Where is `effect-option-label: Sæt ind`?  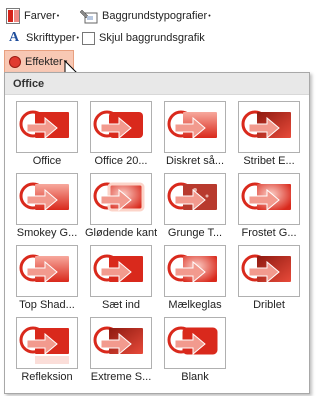 effect-option-label: Sæt ind is located at coordinates (121, 305).